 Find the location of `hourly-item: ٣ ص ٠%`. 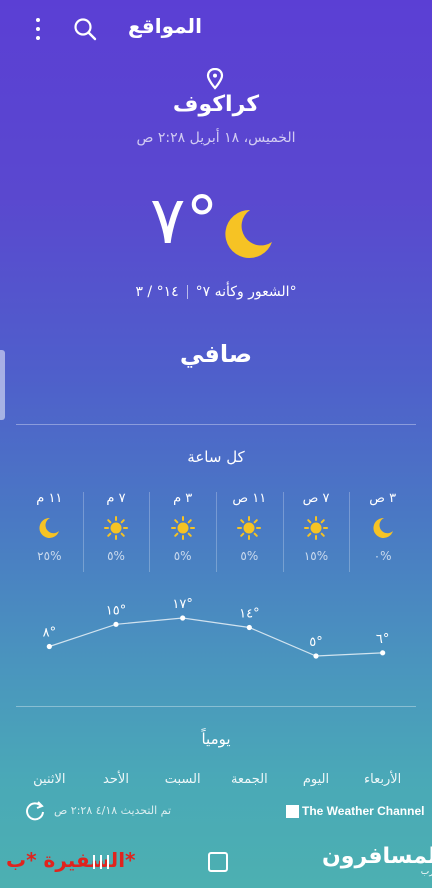

hourly-item: ٣ ص ٠% is located at coordinates (383, 536).